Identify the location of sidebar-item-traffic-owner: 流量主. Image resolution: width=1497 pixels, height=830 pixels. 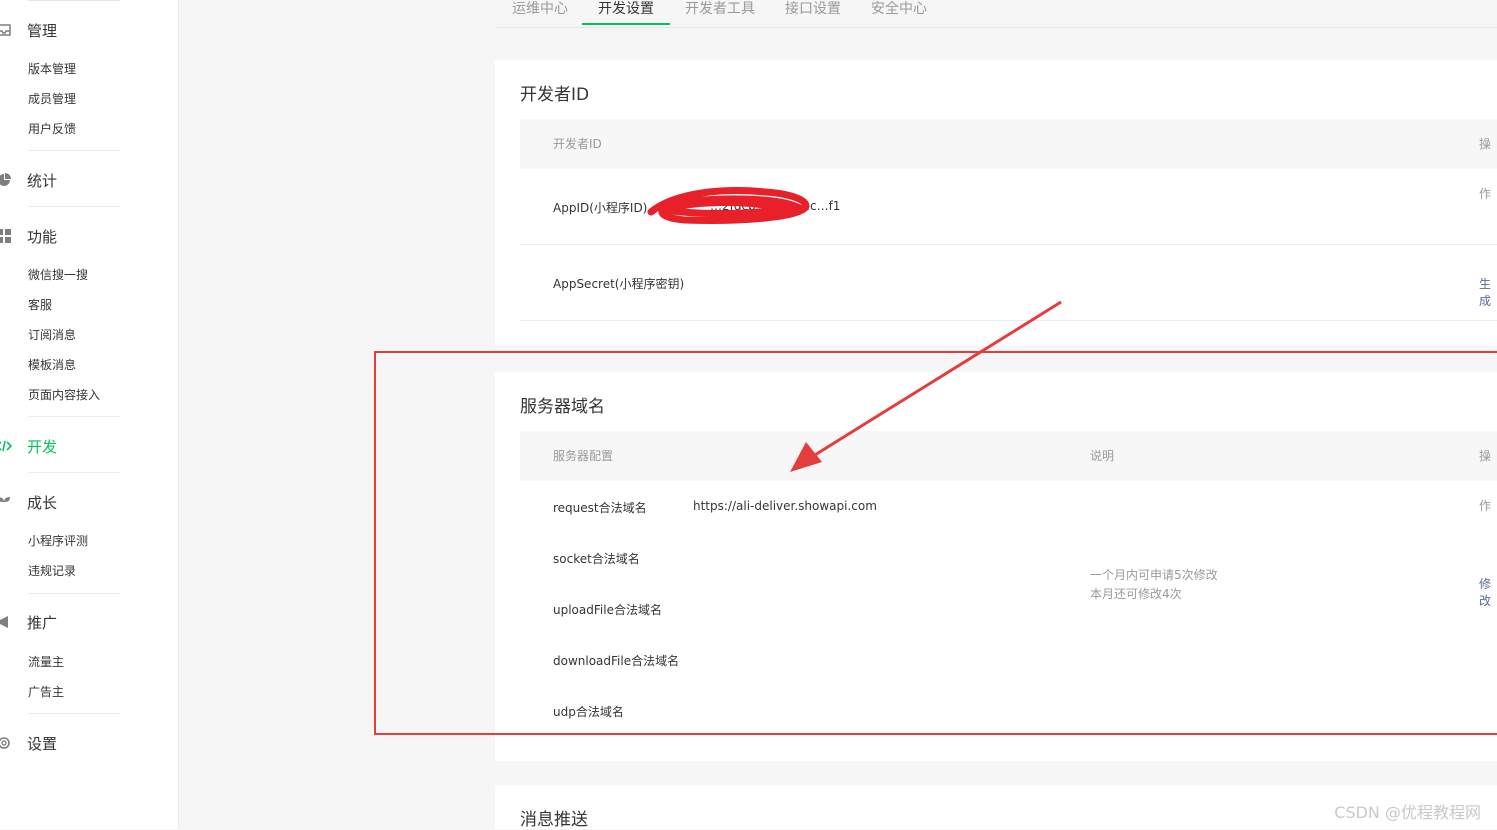
(46, 662).